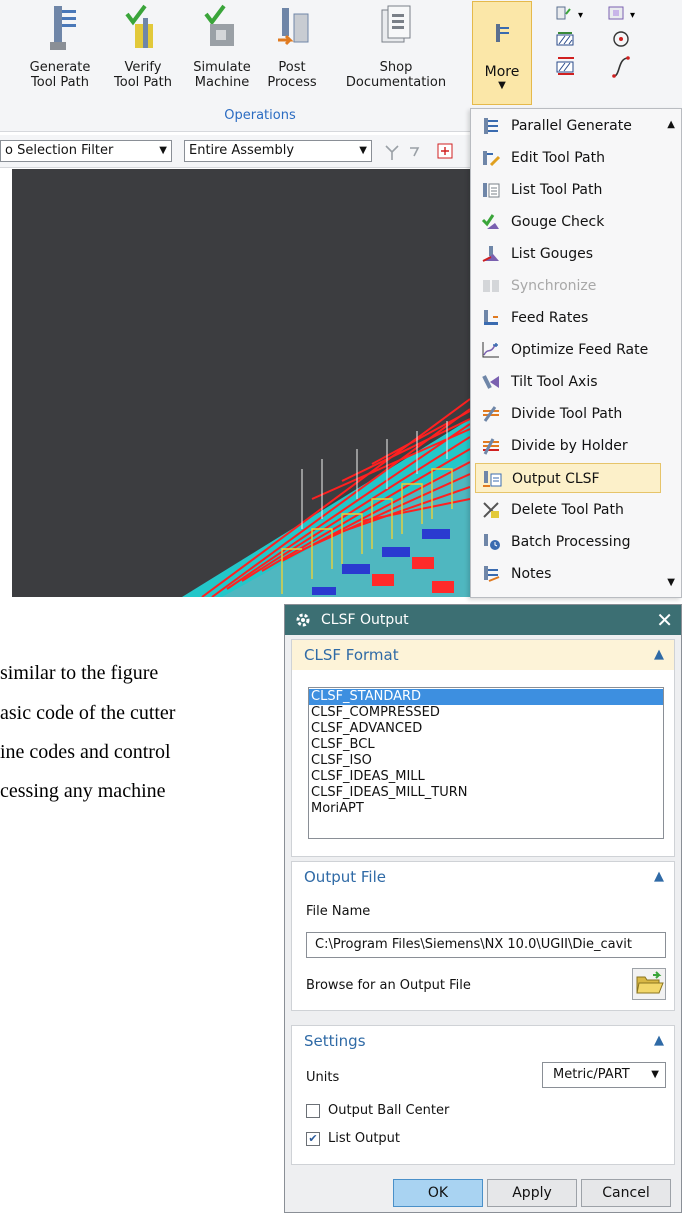 Image resolution: width=682 pixels, height=1213 pixels. Describe the element at coordinates (566, 41) in the screenshot. I see `hatch-display-icon` at that location.